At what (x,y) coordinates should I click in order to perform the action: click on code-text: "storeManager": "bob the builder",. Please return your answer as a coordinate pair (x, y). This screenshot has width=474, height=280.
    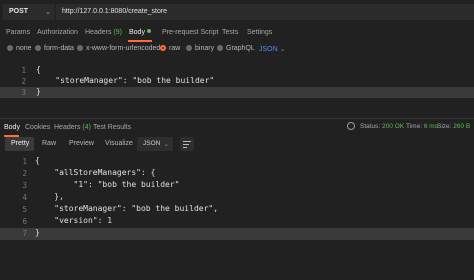
    Looking at the image, I should click on (127, 208).